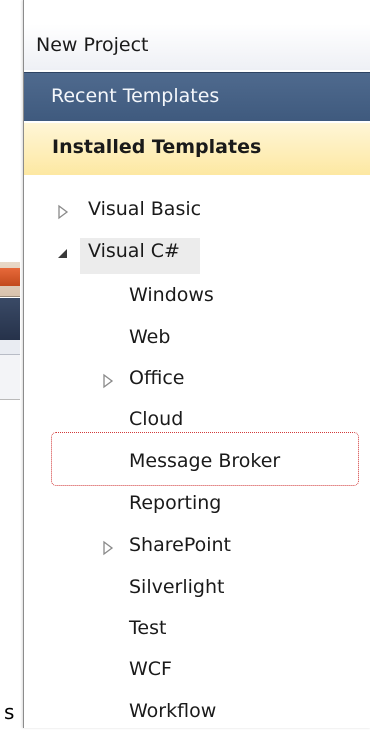 This screenshot has height=730, width=370. Describe the element at coordinates (173, 711) in the screenshot. I see `tree-node-label: Workflow` at that location.